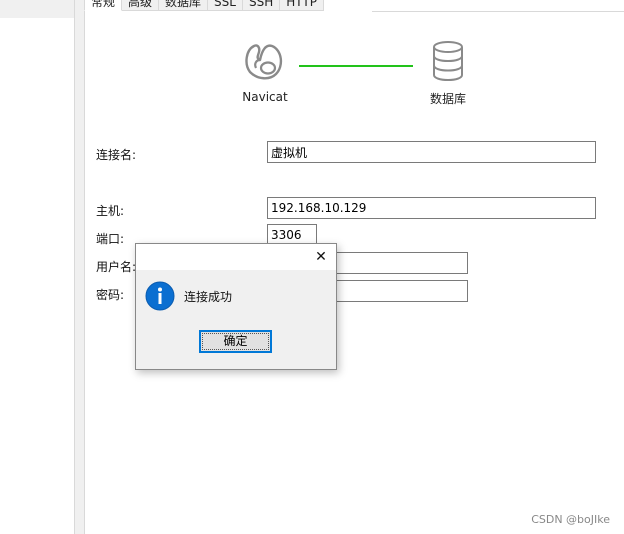 The image size is (624, 534). I want to click on database-icon, so click(448, 61).